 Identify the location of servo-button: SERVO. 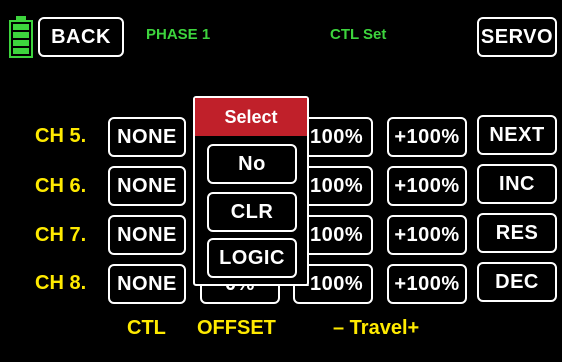
(517, 37).